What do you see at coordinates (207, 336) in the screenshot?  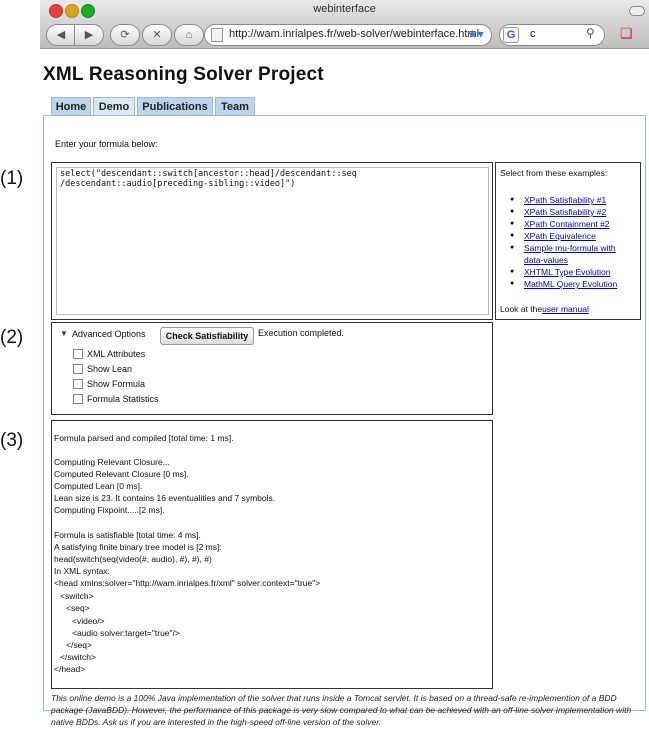 I see `check-satisfiability-button: Check Satisfiability` at bounding box center [207, 336].